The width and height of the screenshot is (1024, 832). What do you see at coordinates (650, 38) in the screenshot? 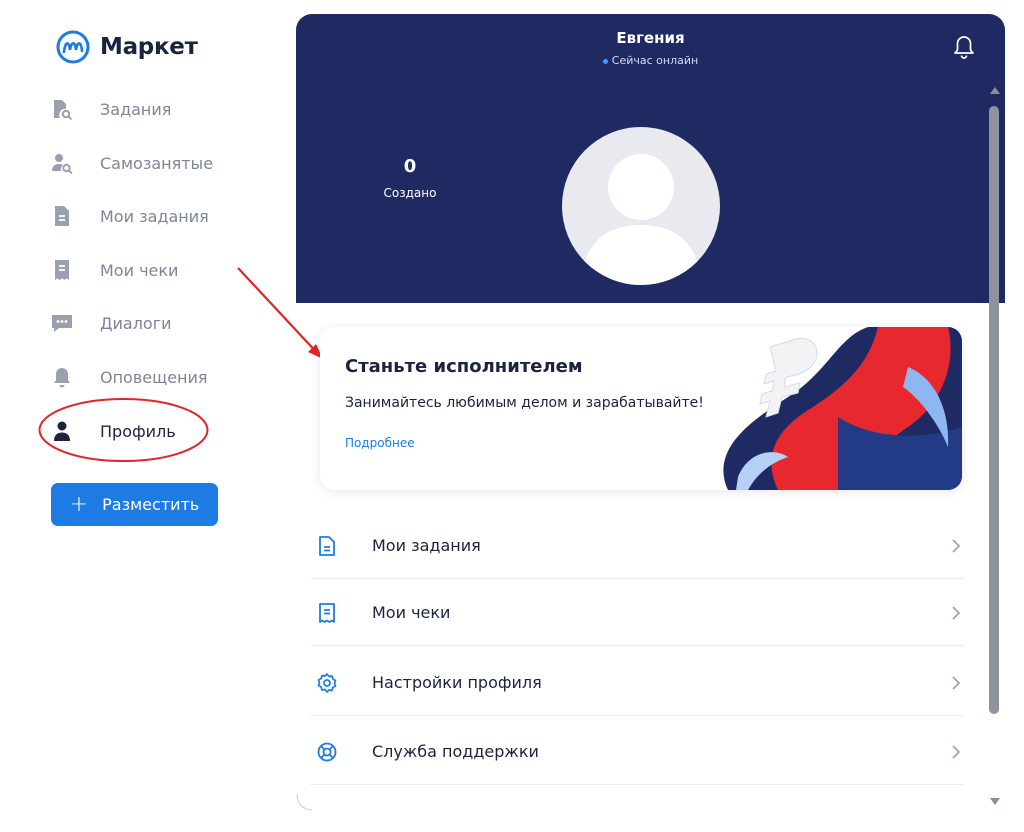
I see `user-name: Евгения` at bounding box center [650, 38].